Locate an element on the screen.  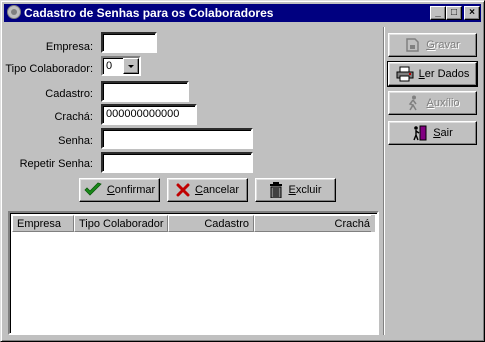
window-title: Cadastro de Senhas para os Colaboradores is located at coordinates (149, 13).